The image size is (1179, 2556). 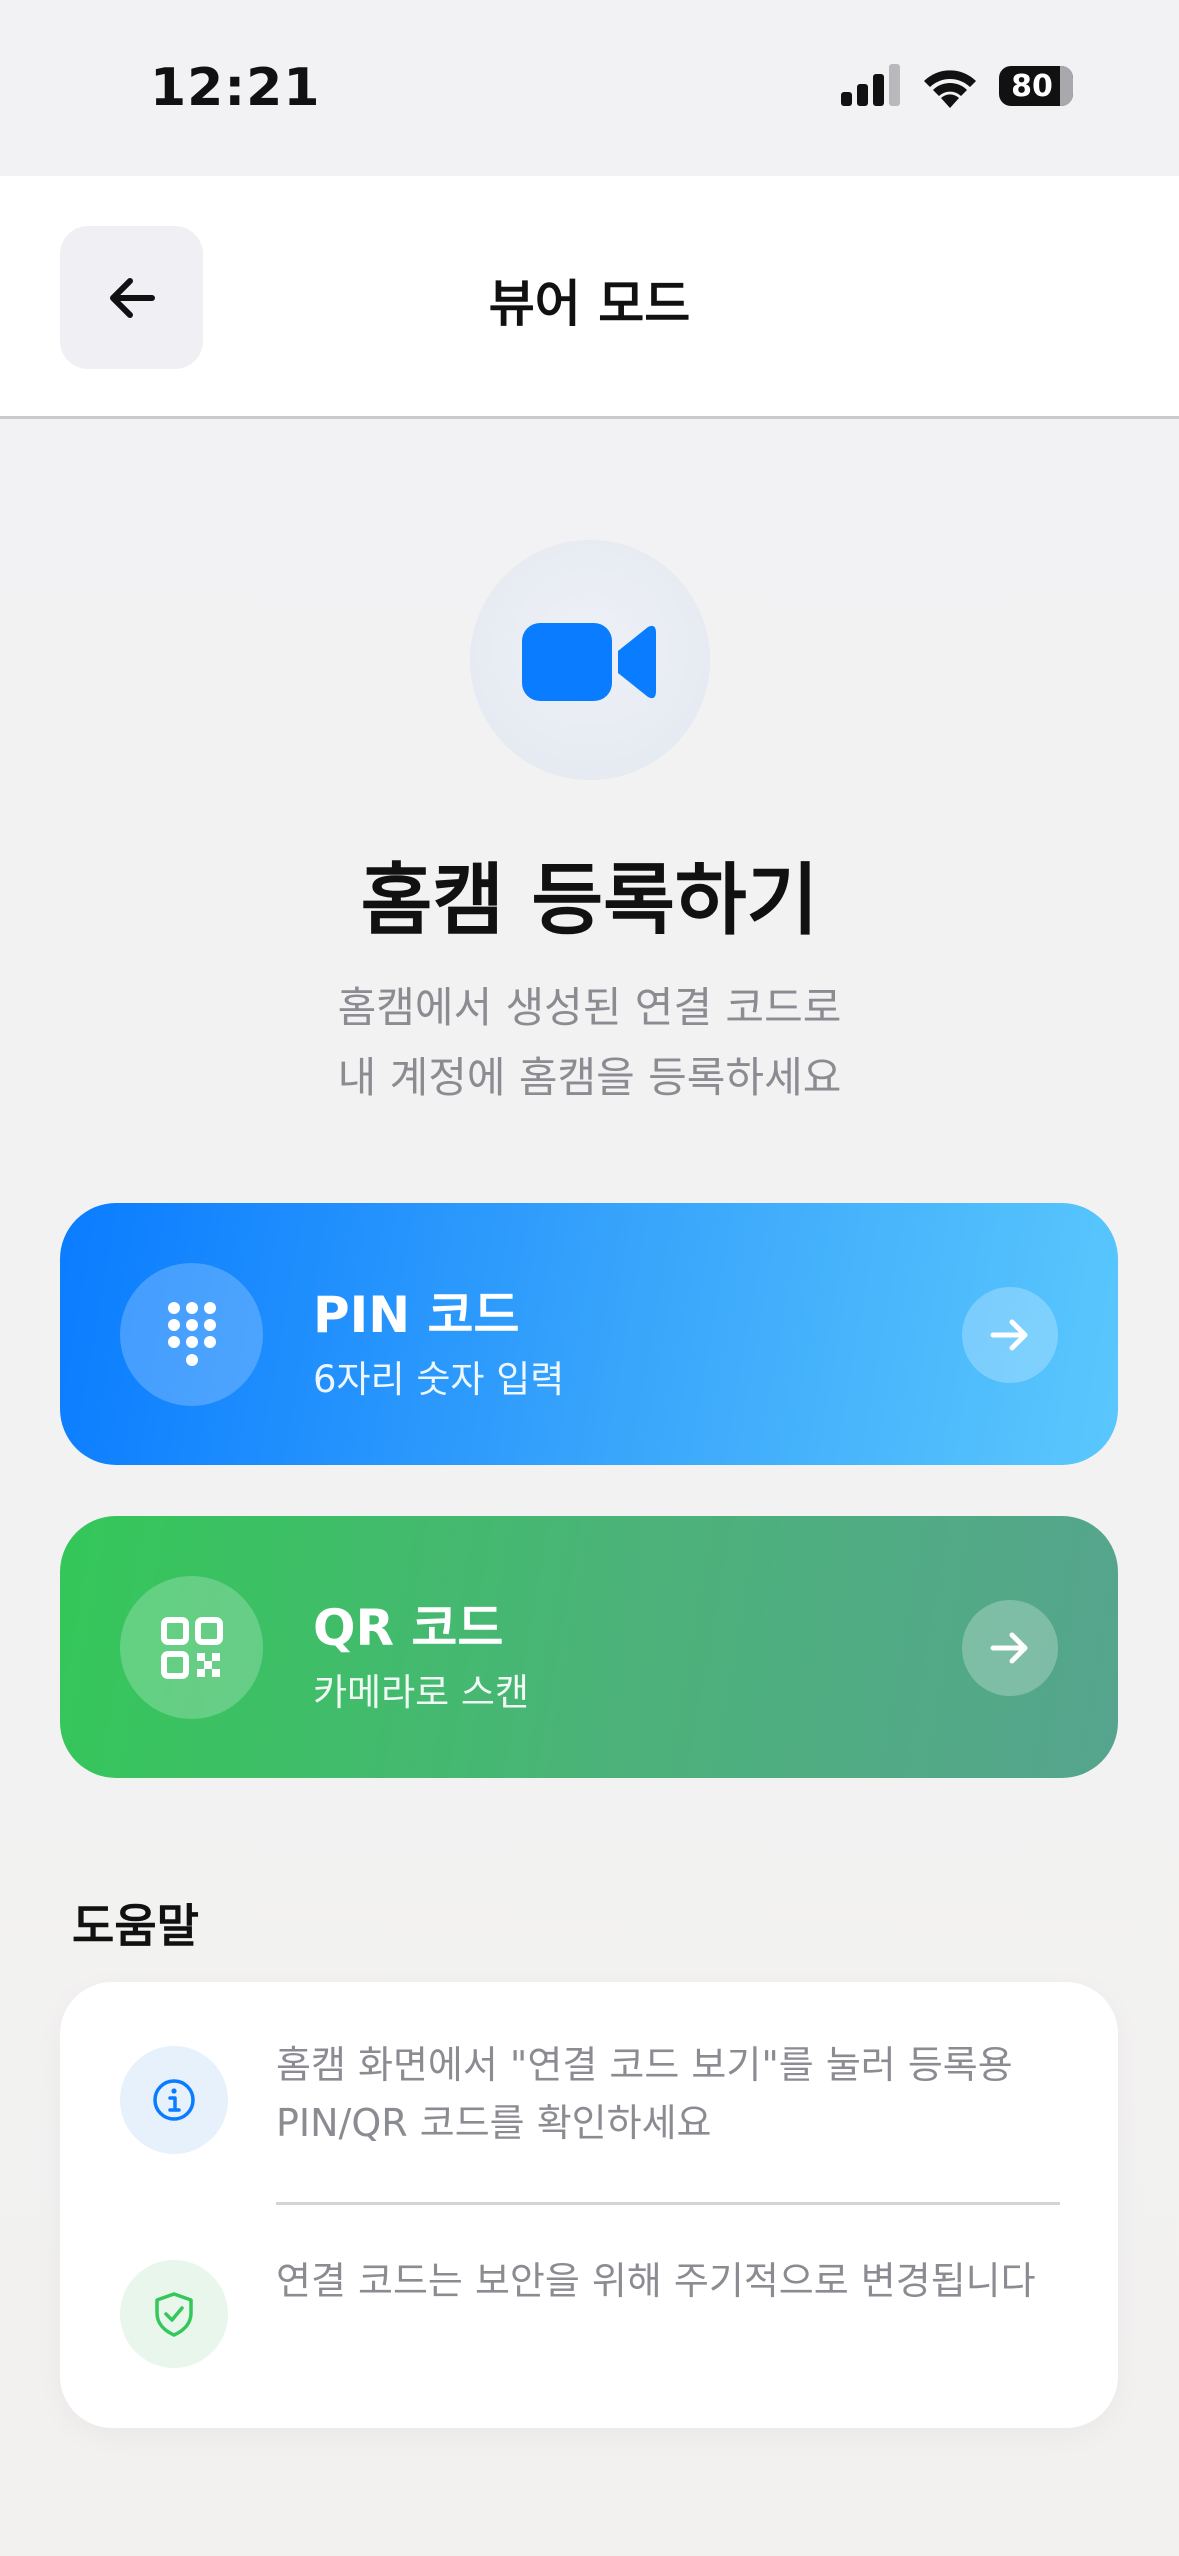 I want to click on info-icon, so click(x=174, y=2100).